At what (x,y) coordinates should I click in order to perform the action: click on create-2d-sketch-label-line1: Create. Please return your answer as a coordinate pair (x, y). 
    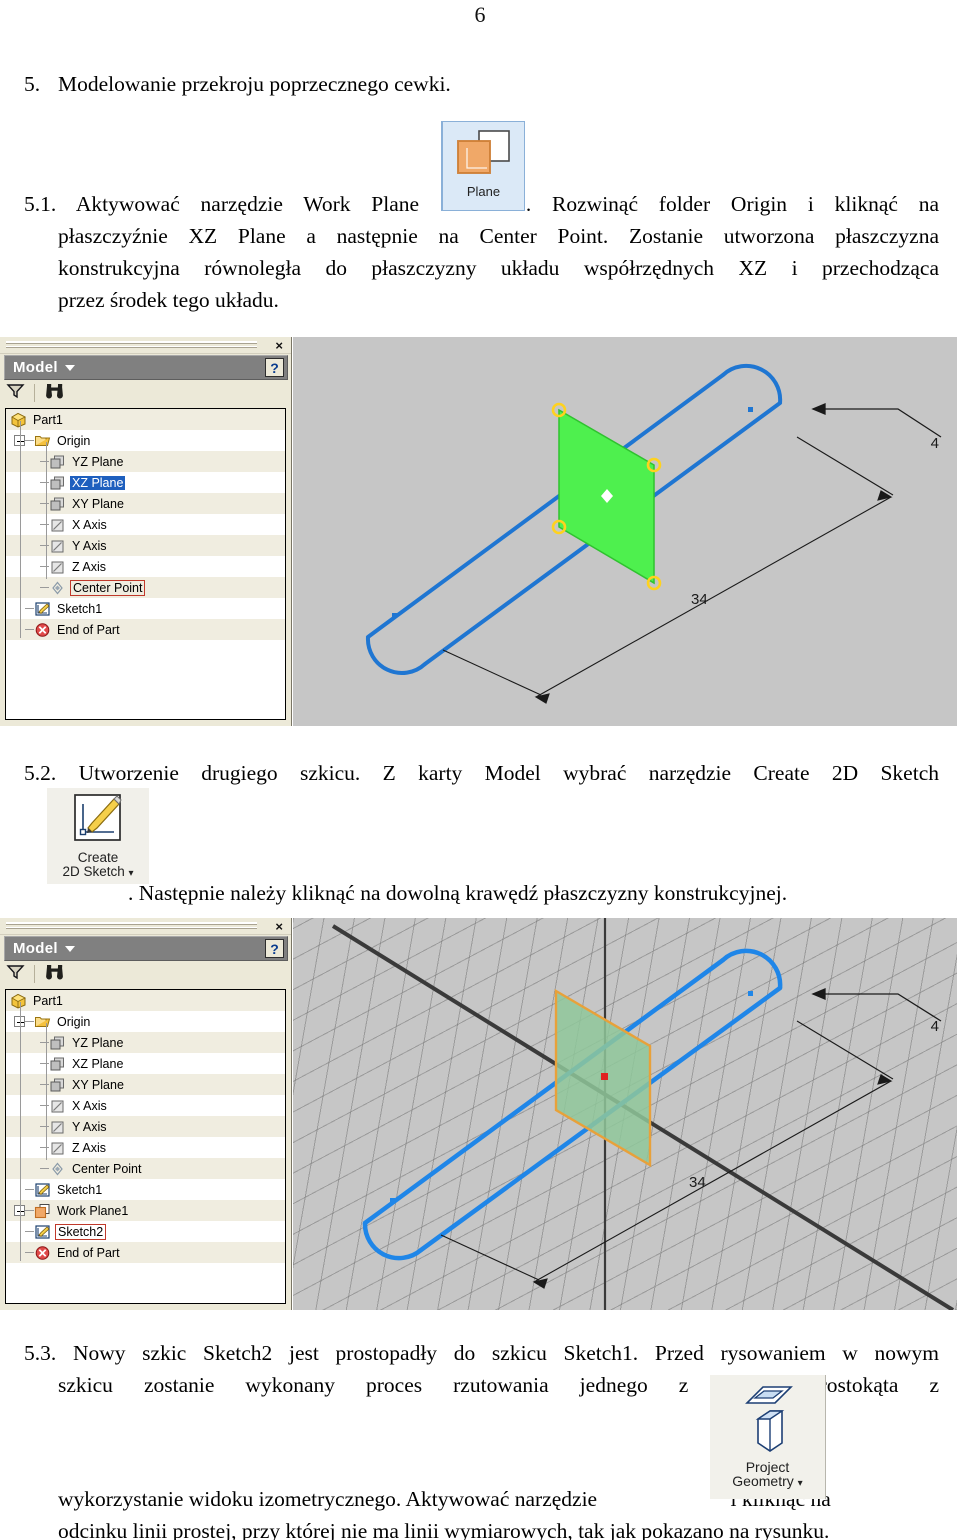
    Looking at the image, I should click on (98, 857).